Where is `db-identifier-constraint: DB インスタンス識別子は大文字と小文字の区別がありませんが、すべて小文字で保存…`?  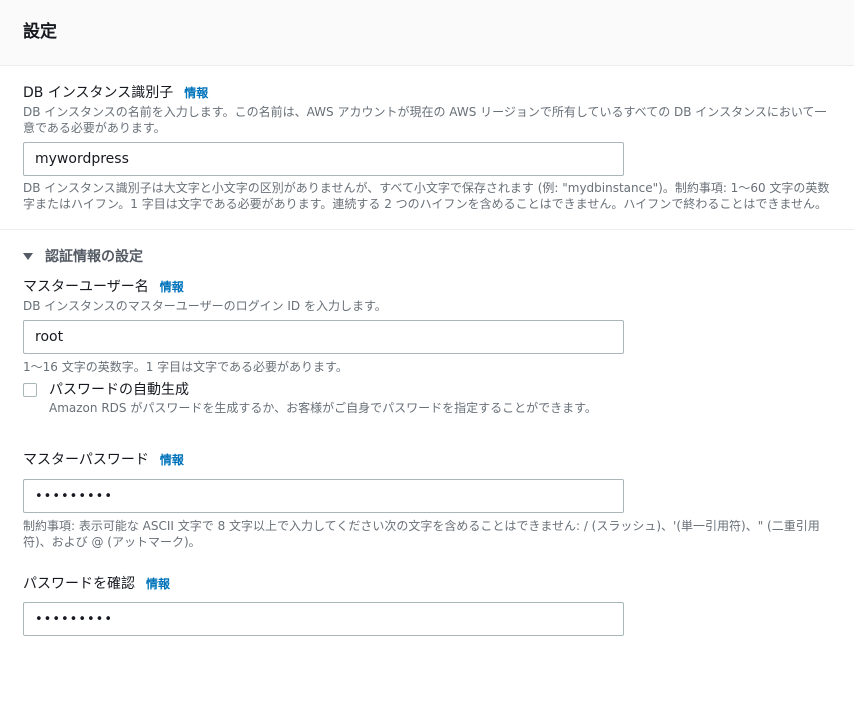
db-identifier-constraint: DB インスタンス識別子は大文字と小文字の区別がありませんが、すべて小文字で保存… is located at coordinates (426, 196).